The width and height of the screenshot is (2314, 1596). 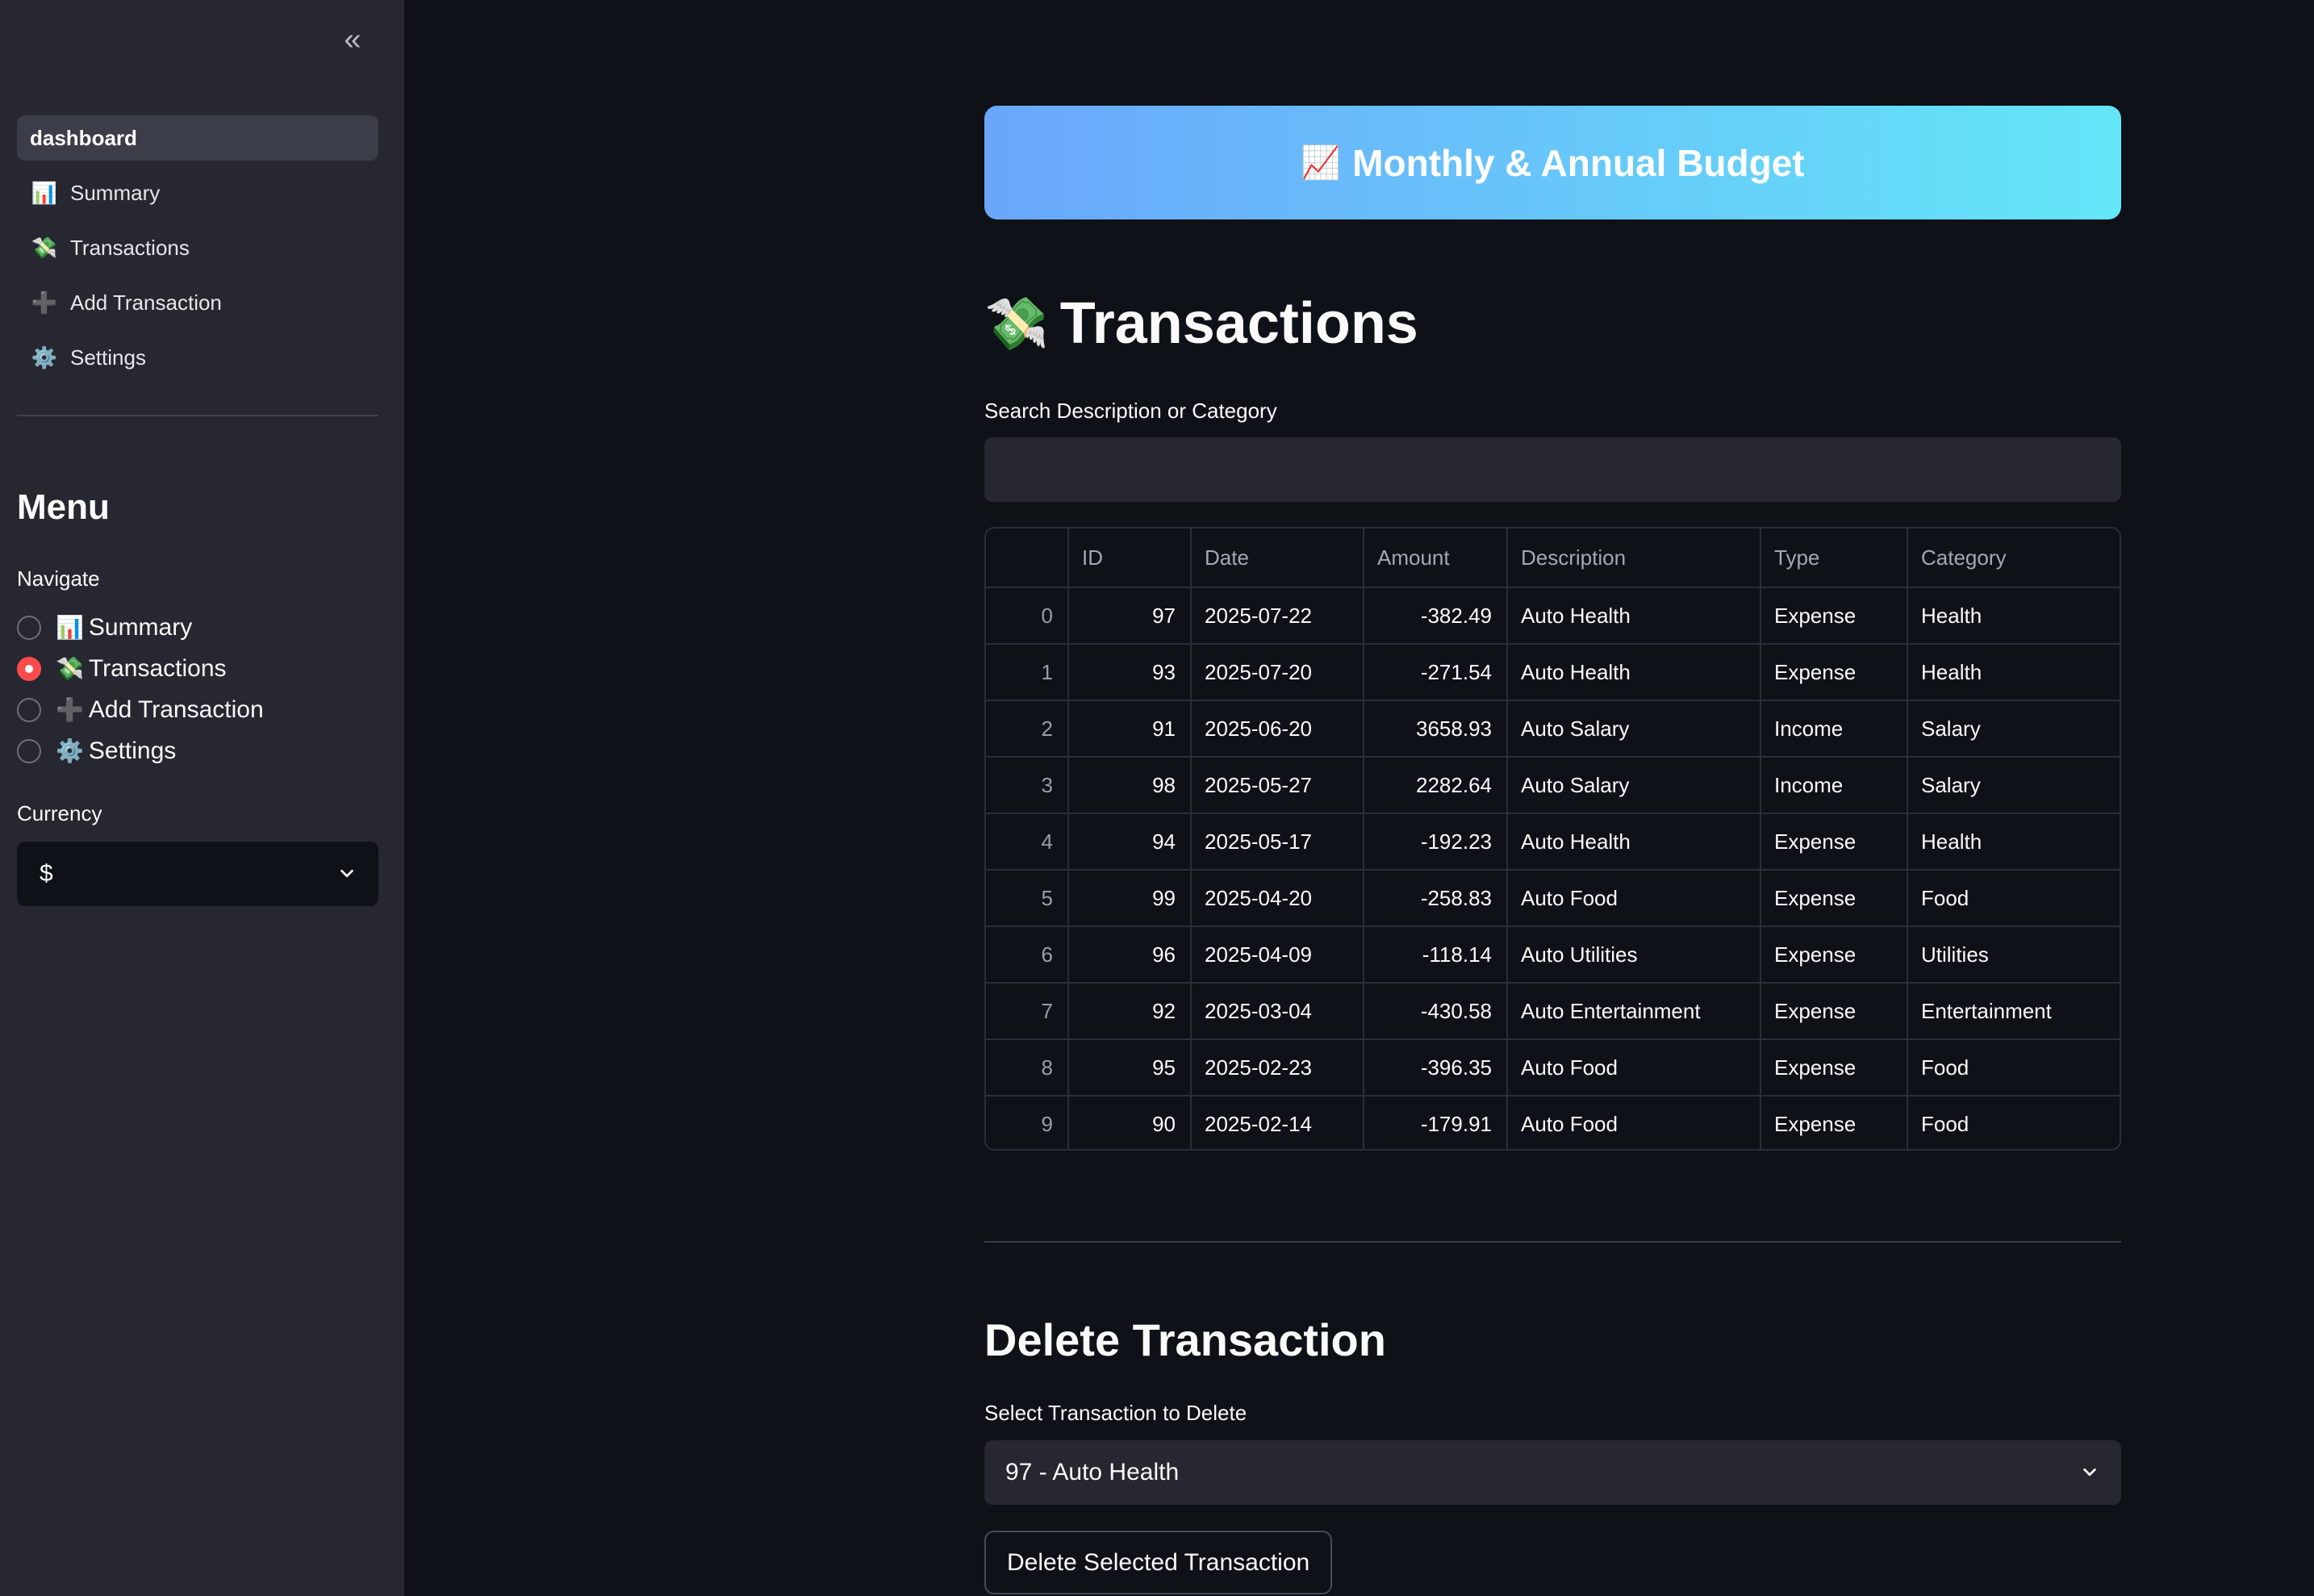 What do you see at coordinates (1277, 785) in the screenshot?
I see `cell-date: 2025-05-27` at bounding box center [1277, 785].